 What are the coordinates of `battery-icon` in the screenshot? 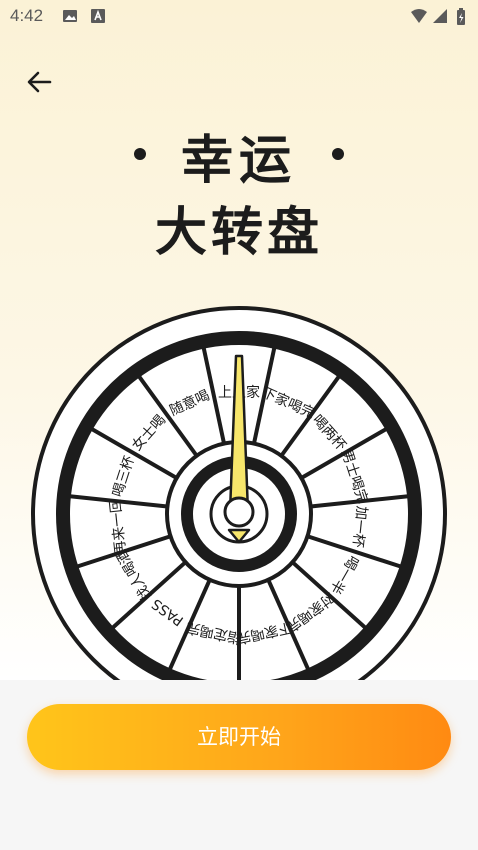 It's located at (461, 16).